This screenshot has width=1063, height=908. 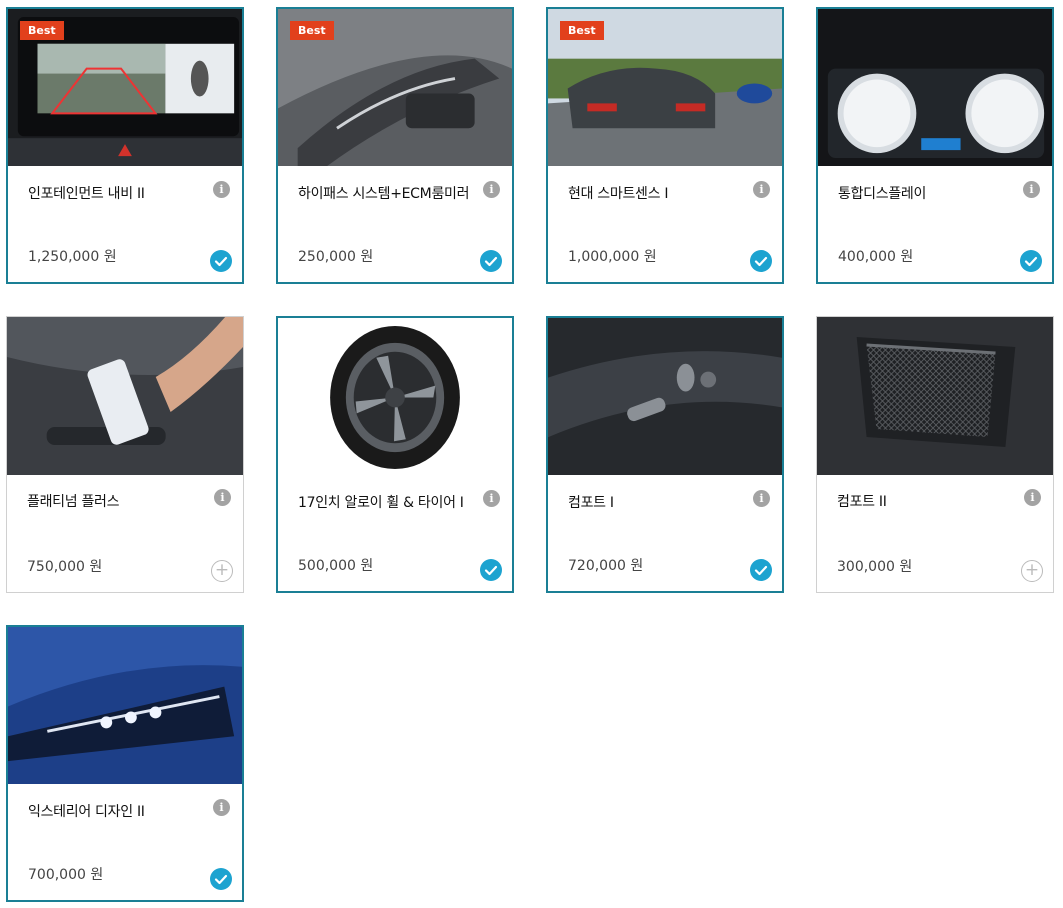 I want to click on option-price: 750,000 원, so click(x=65, y=567).